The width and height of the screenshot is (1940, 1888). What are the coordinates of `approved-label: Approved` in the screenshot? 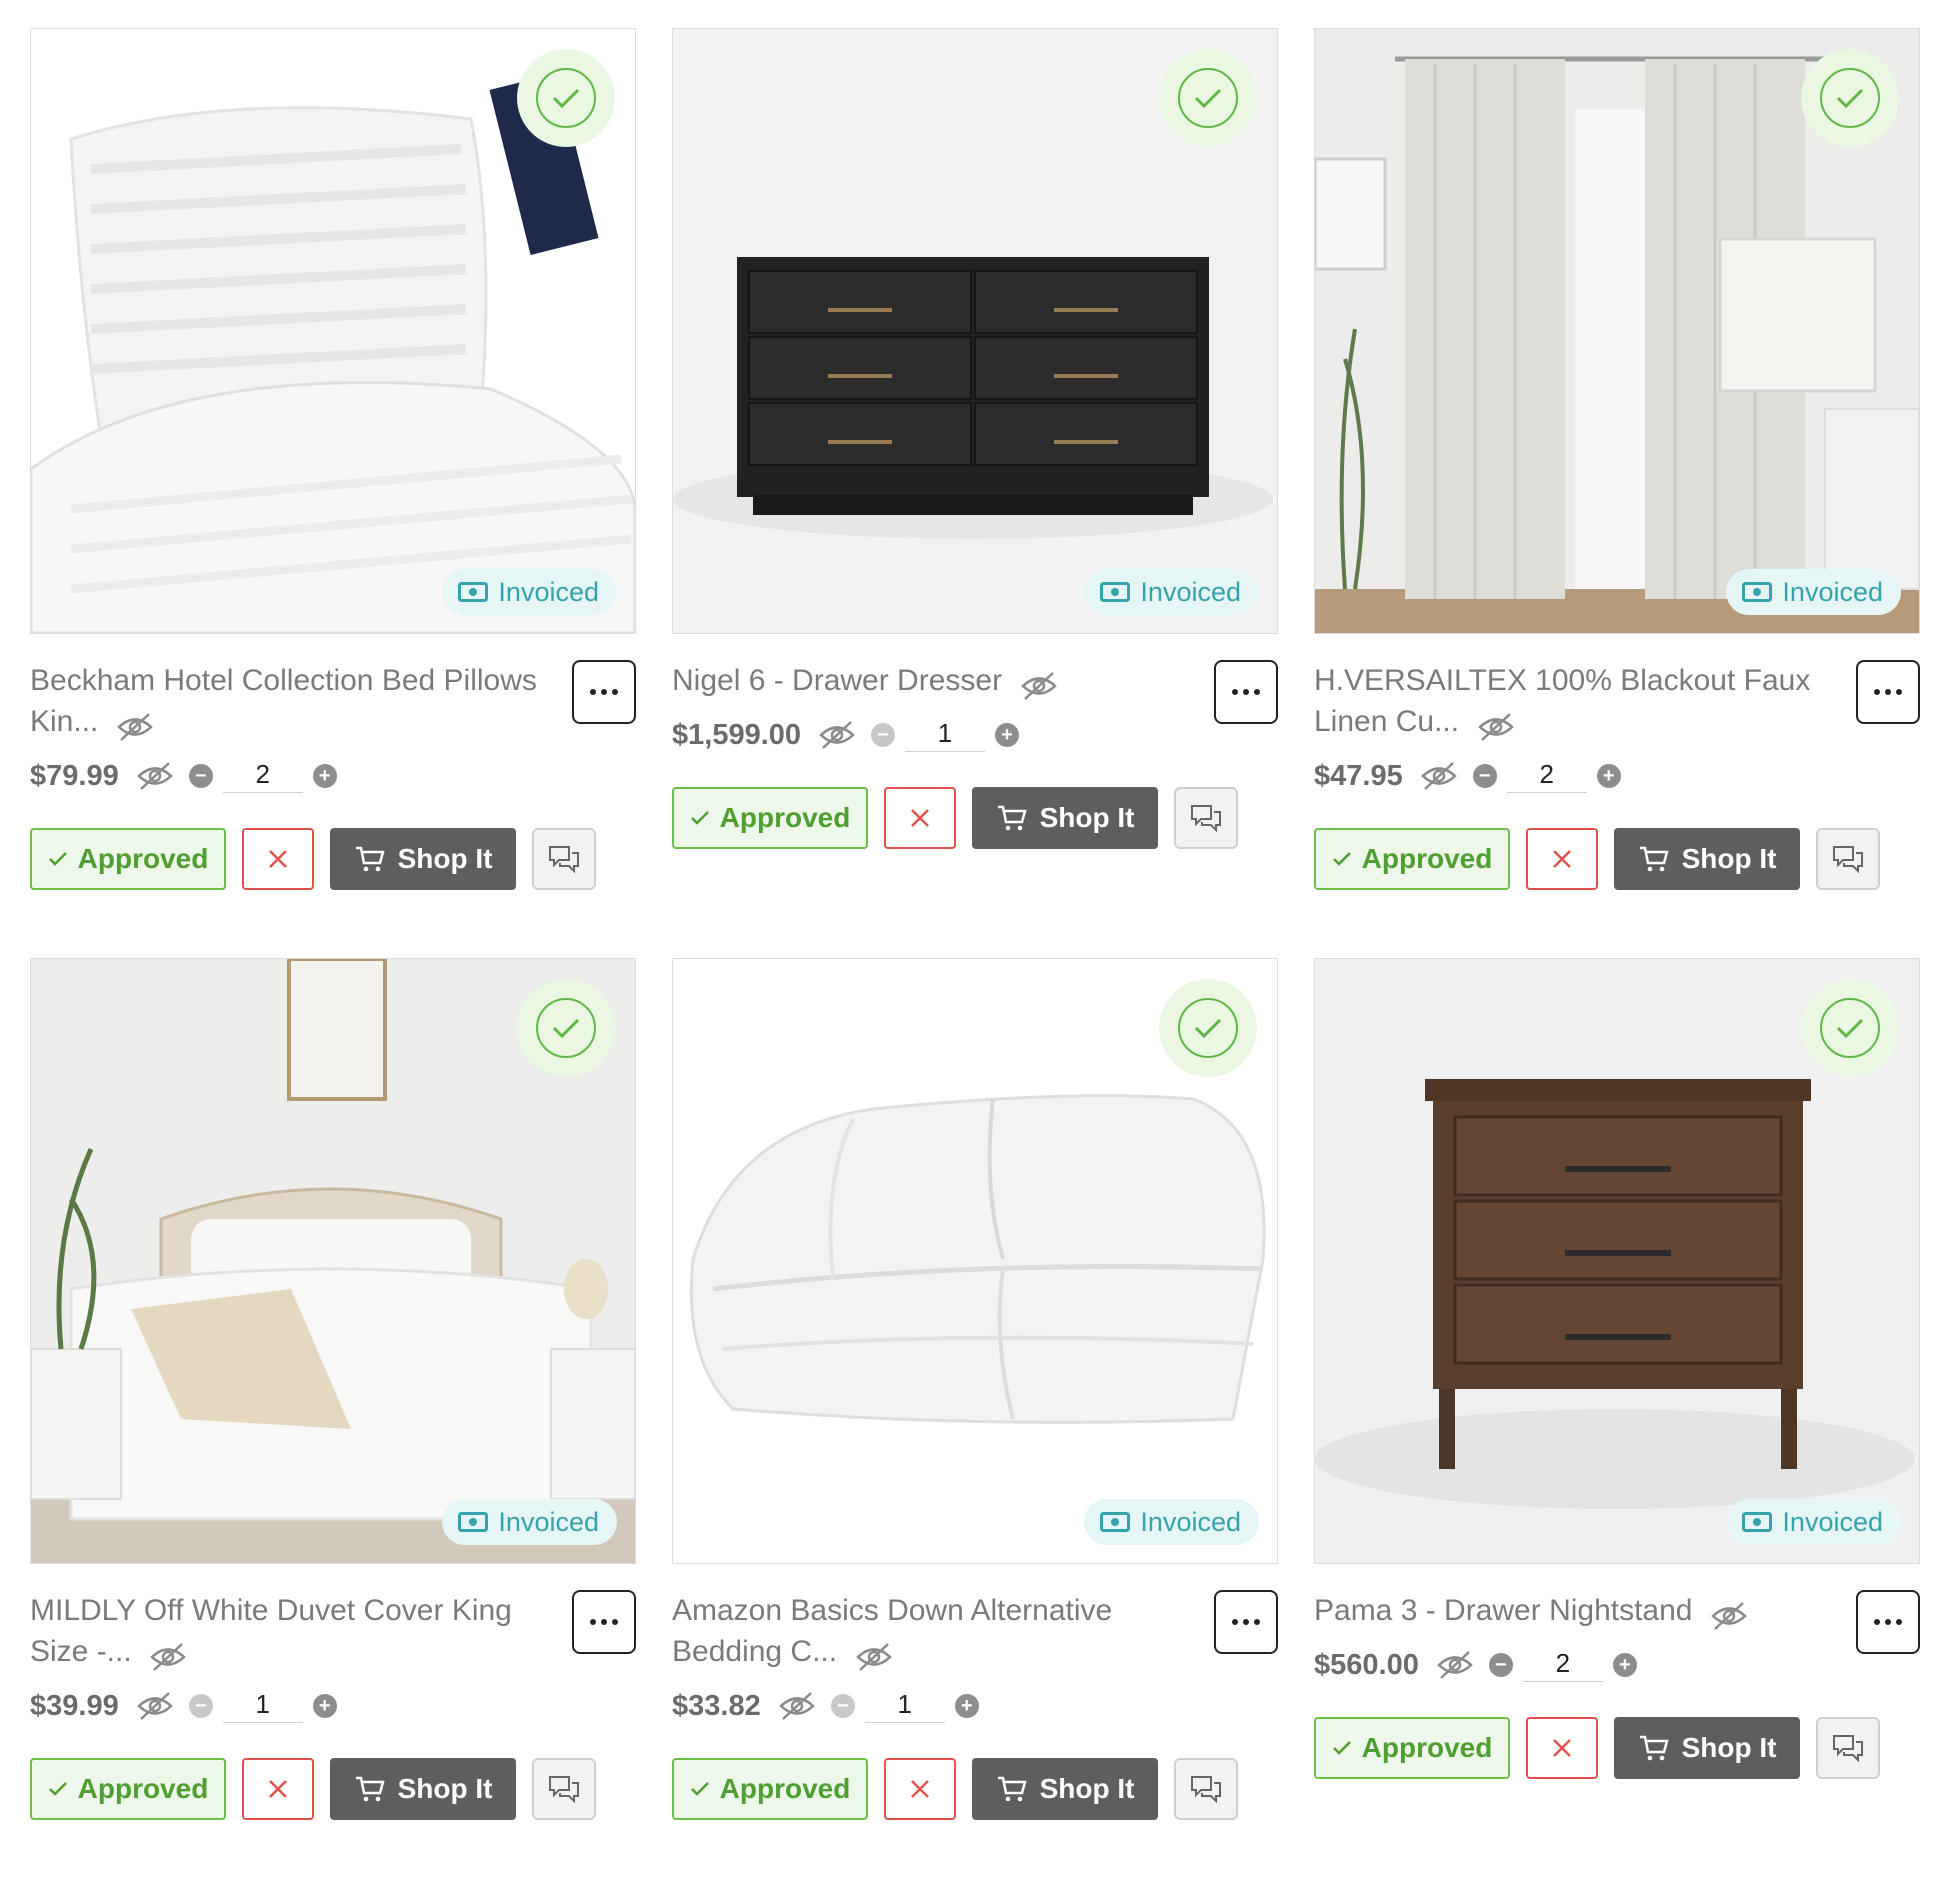 It's located at (1427, 1747).